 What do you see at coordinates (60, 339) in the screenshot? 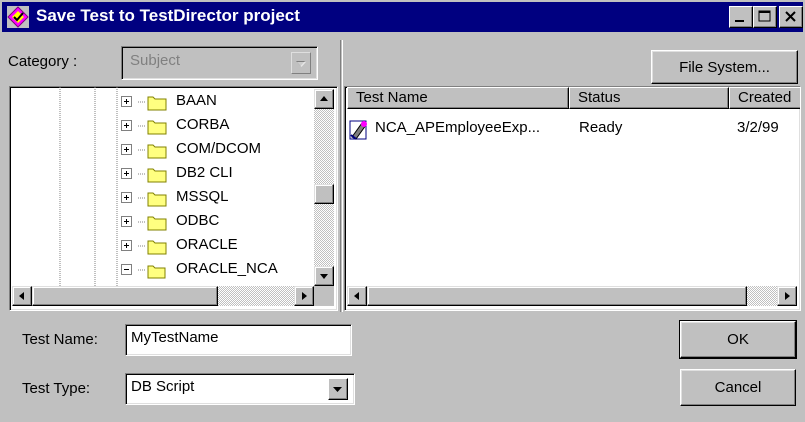
I see `test-name-label: Test Name:` at bounding box center [60, 339].